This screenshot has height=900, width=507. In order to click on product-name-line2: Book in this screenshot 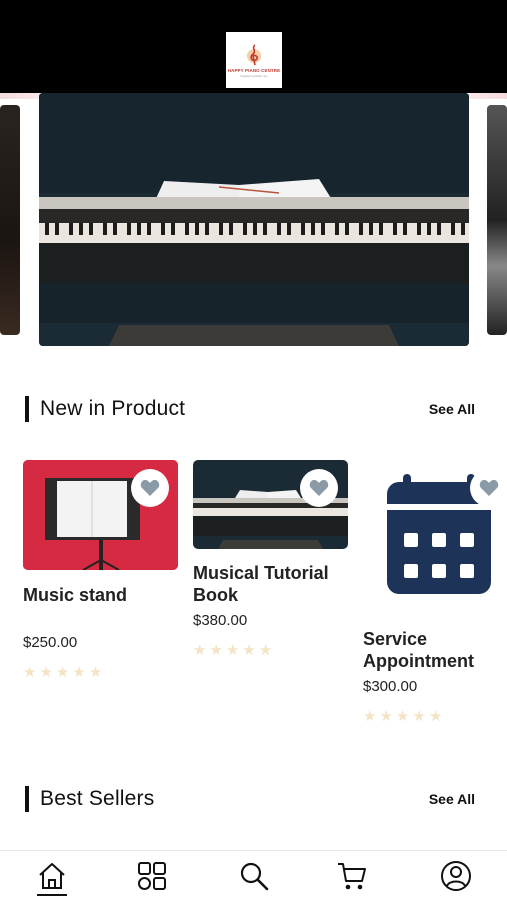, I will do `click(215, 595)`.